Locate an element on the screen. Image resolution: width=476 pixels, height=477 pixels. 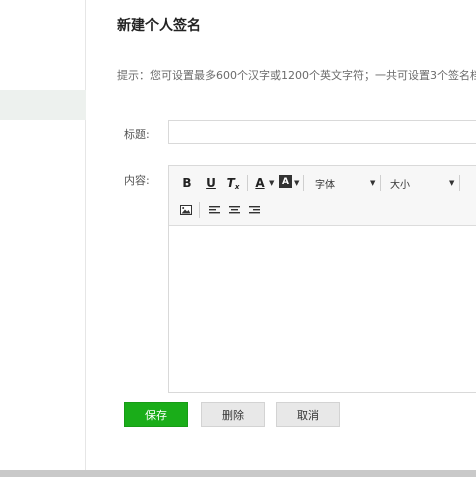
bold-button: B is located at coordinates (187, 183).